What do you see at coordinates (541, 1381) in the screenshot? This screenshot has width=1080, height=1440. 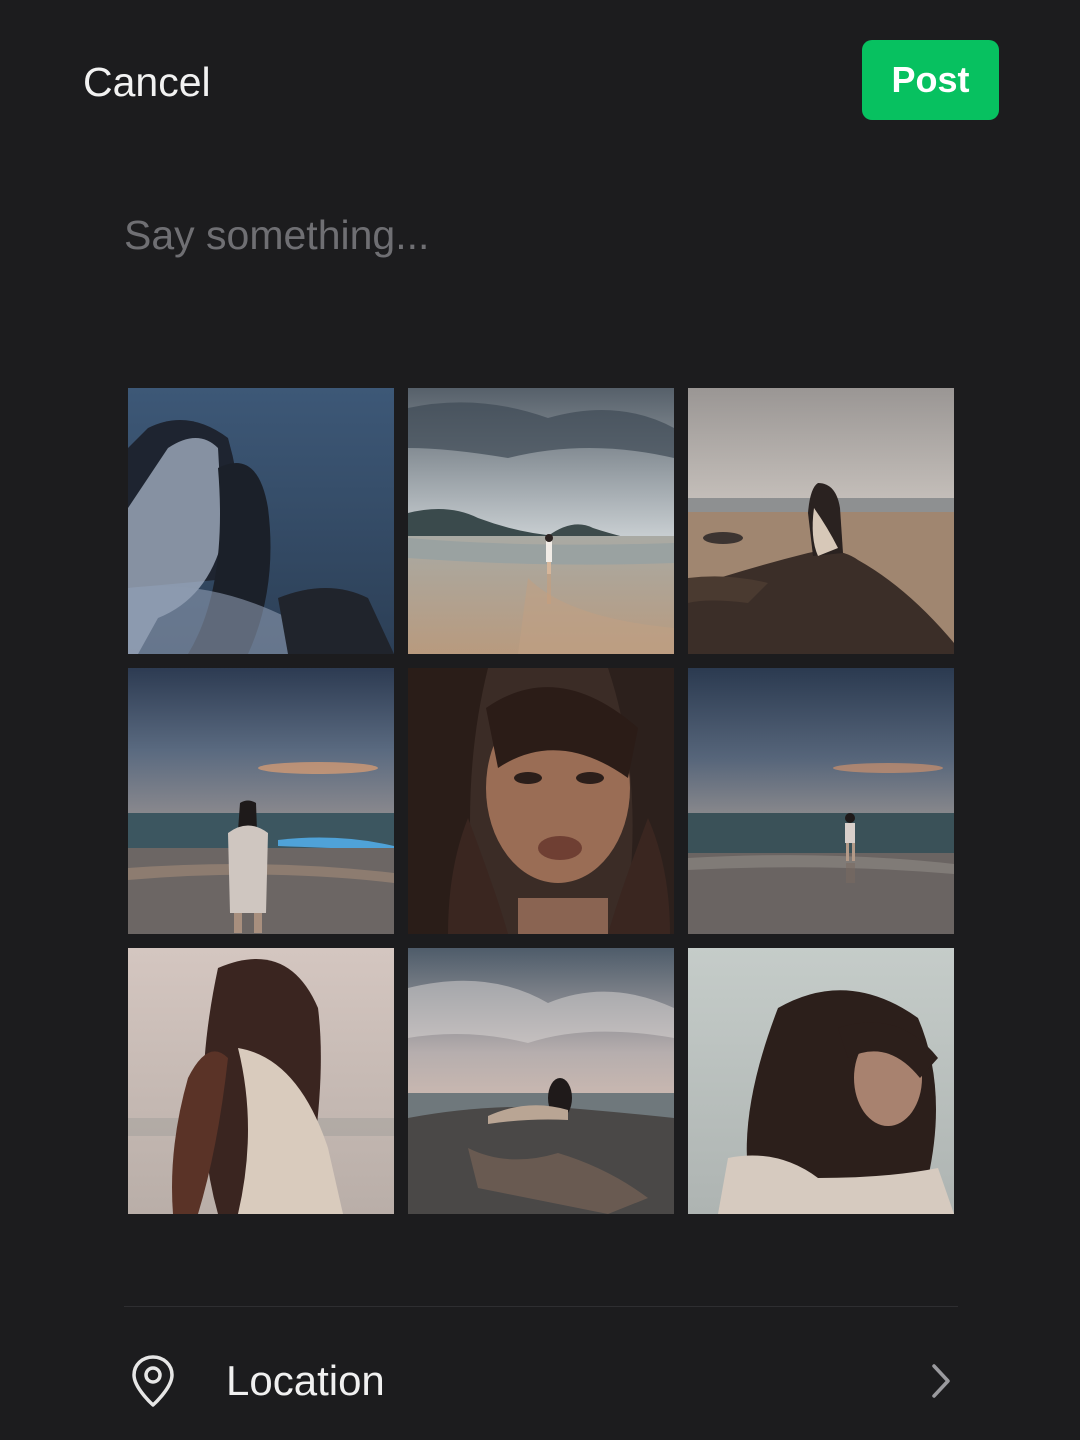 I see `location-row: Location` at bounding box center [541, 1381].